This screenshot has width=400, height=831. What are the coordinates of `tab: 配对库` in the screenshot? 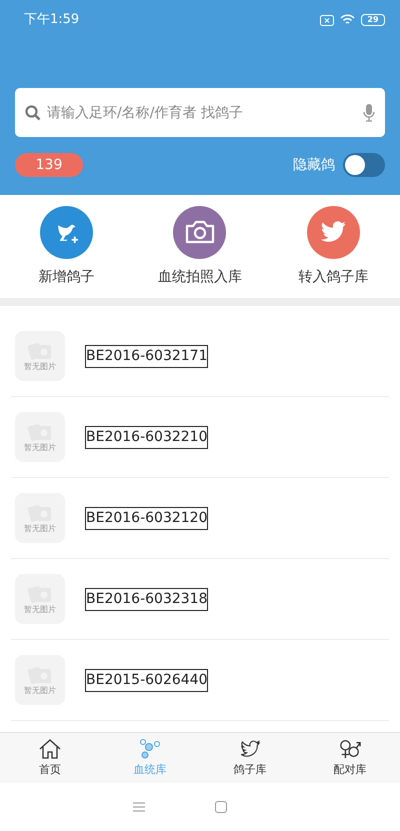 It's located at (350, 758).